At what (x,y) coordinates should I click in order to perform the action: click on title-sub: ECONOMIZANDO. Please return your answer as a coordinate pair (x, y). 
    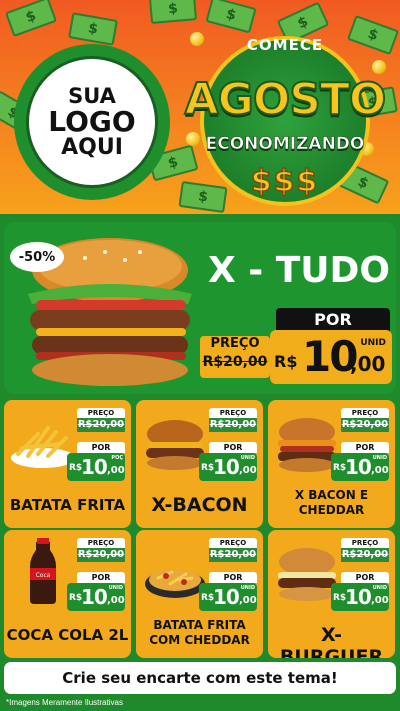
    Looking at the image, I should click on (285, 144).